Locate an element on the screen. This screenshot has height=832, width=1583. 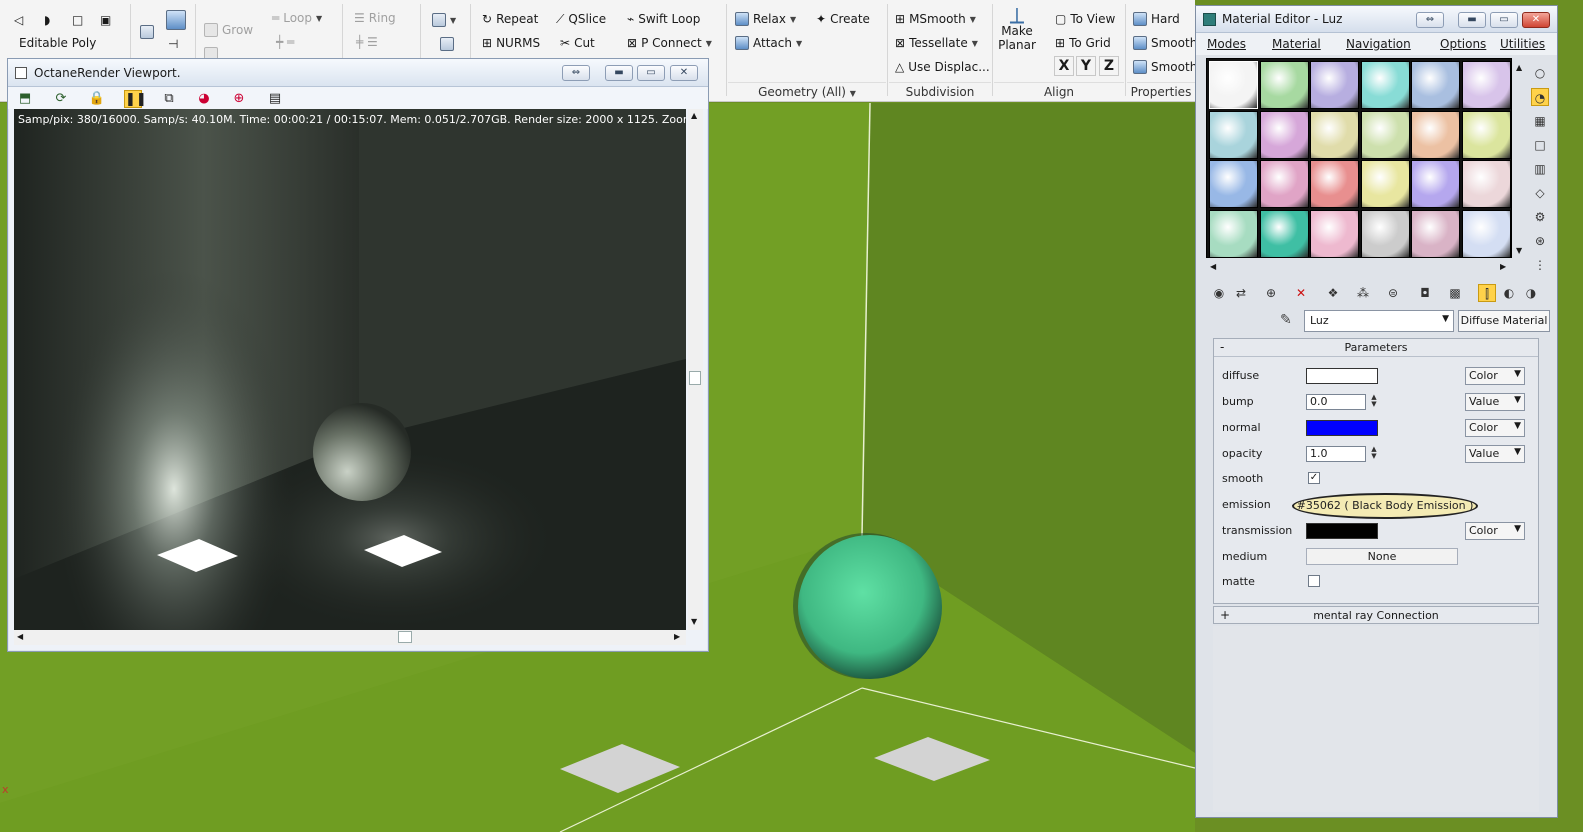
attach-button: Attach ▼ is located at coordinates (768, 43).